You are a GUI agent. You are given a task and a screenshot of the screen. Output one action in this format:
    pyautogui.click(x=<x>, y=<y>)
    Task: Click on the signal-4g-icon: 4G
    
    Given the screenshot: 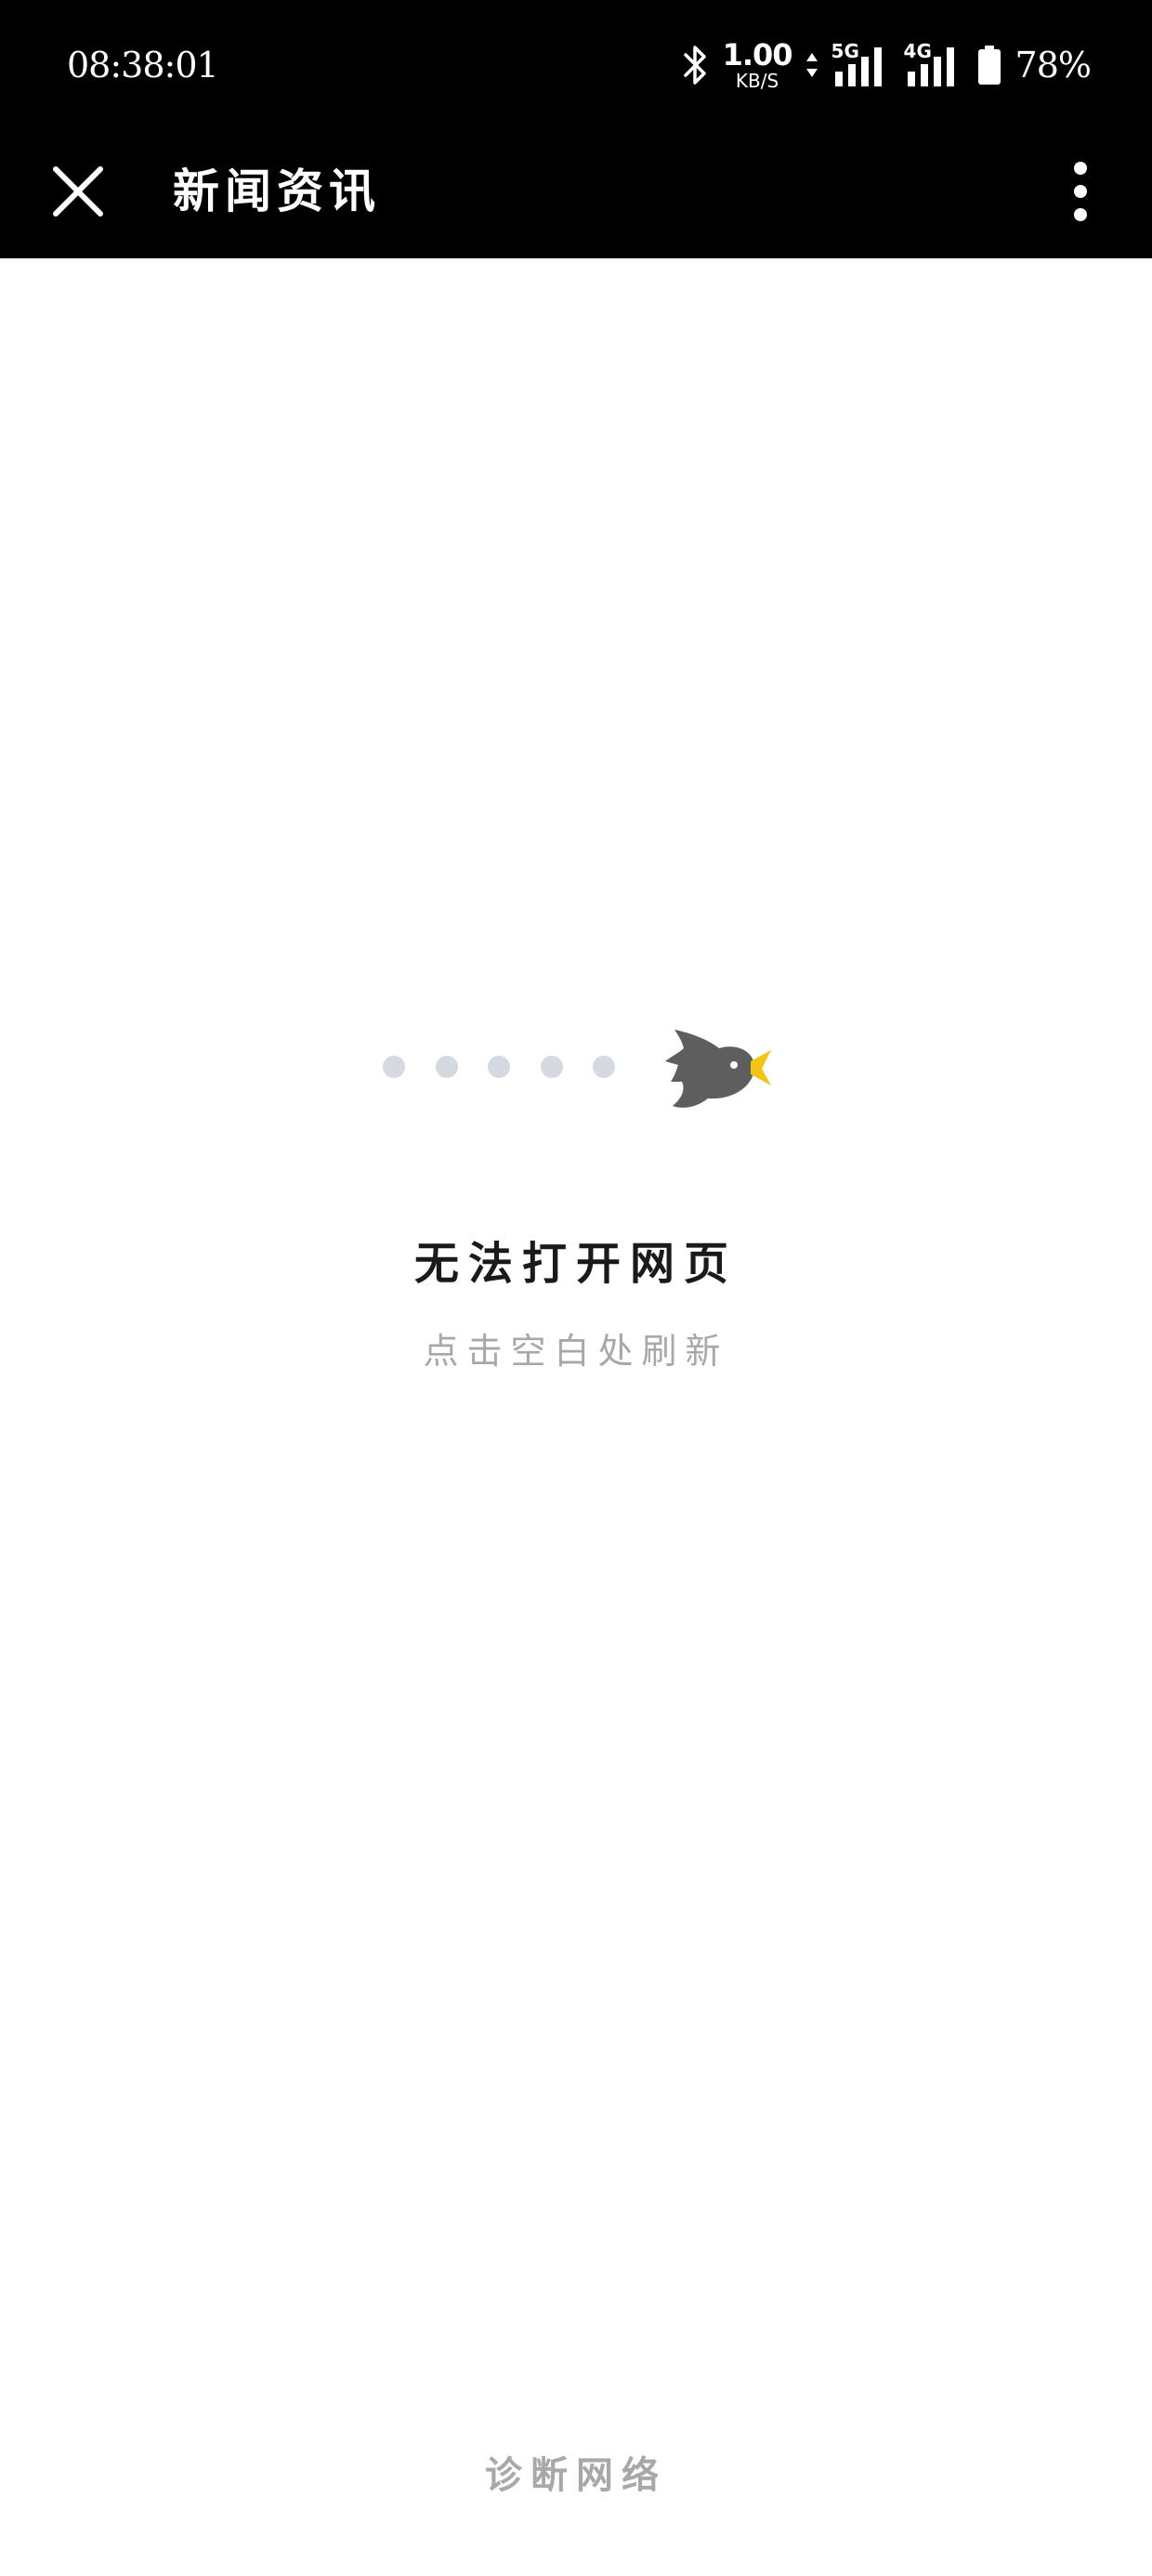 What is the action you would take?
    pyautogui.click(x=933, y=65)
    